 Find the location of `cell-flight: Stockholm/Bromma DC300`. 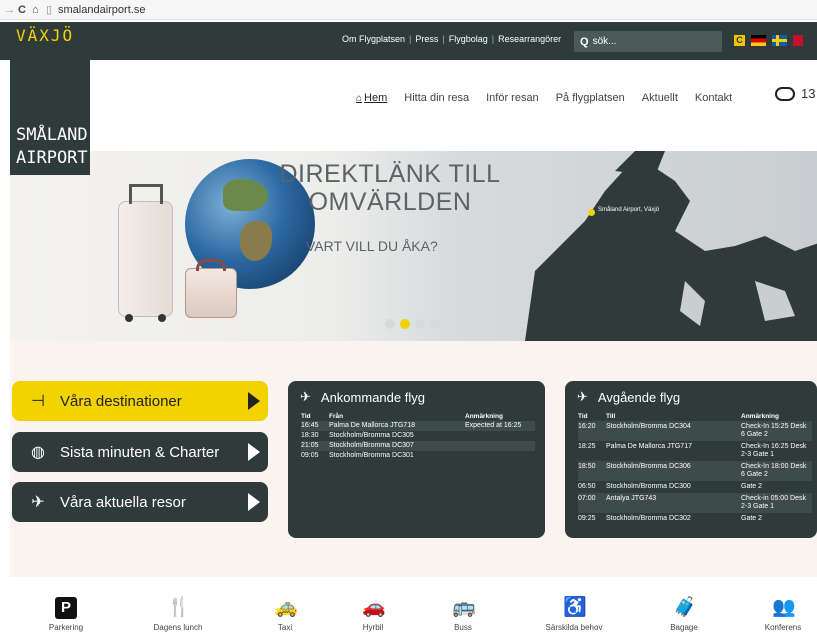

cell-flight: Stockholm/Bromma DC300 is located at coordinates (648, 486).